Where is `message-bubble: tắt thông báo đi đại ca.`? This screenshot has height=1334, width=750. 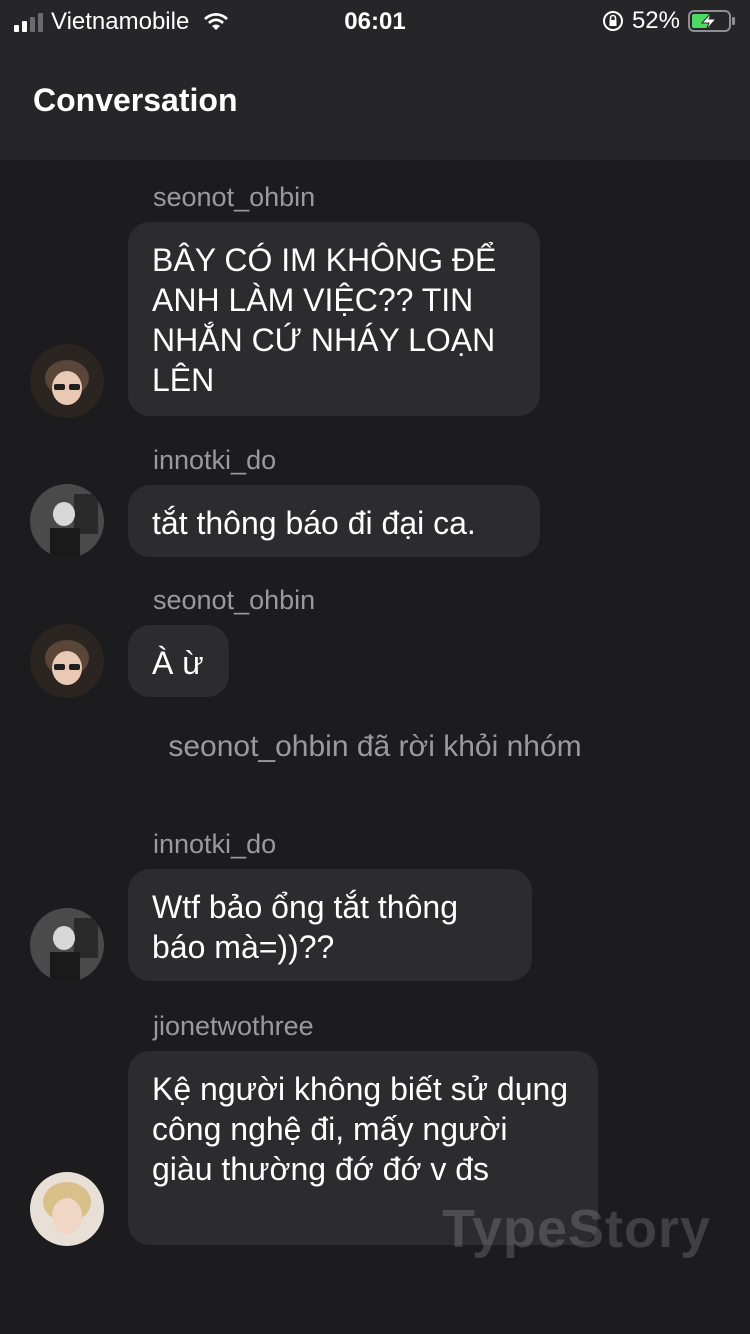
message-bubble: tắt thông báo đi đại ca. is located at coordinates (334, 521).